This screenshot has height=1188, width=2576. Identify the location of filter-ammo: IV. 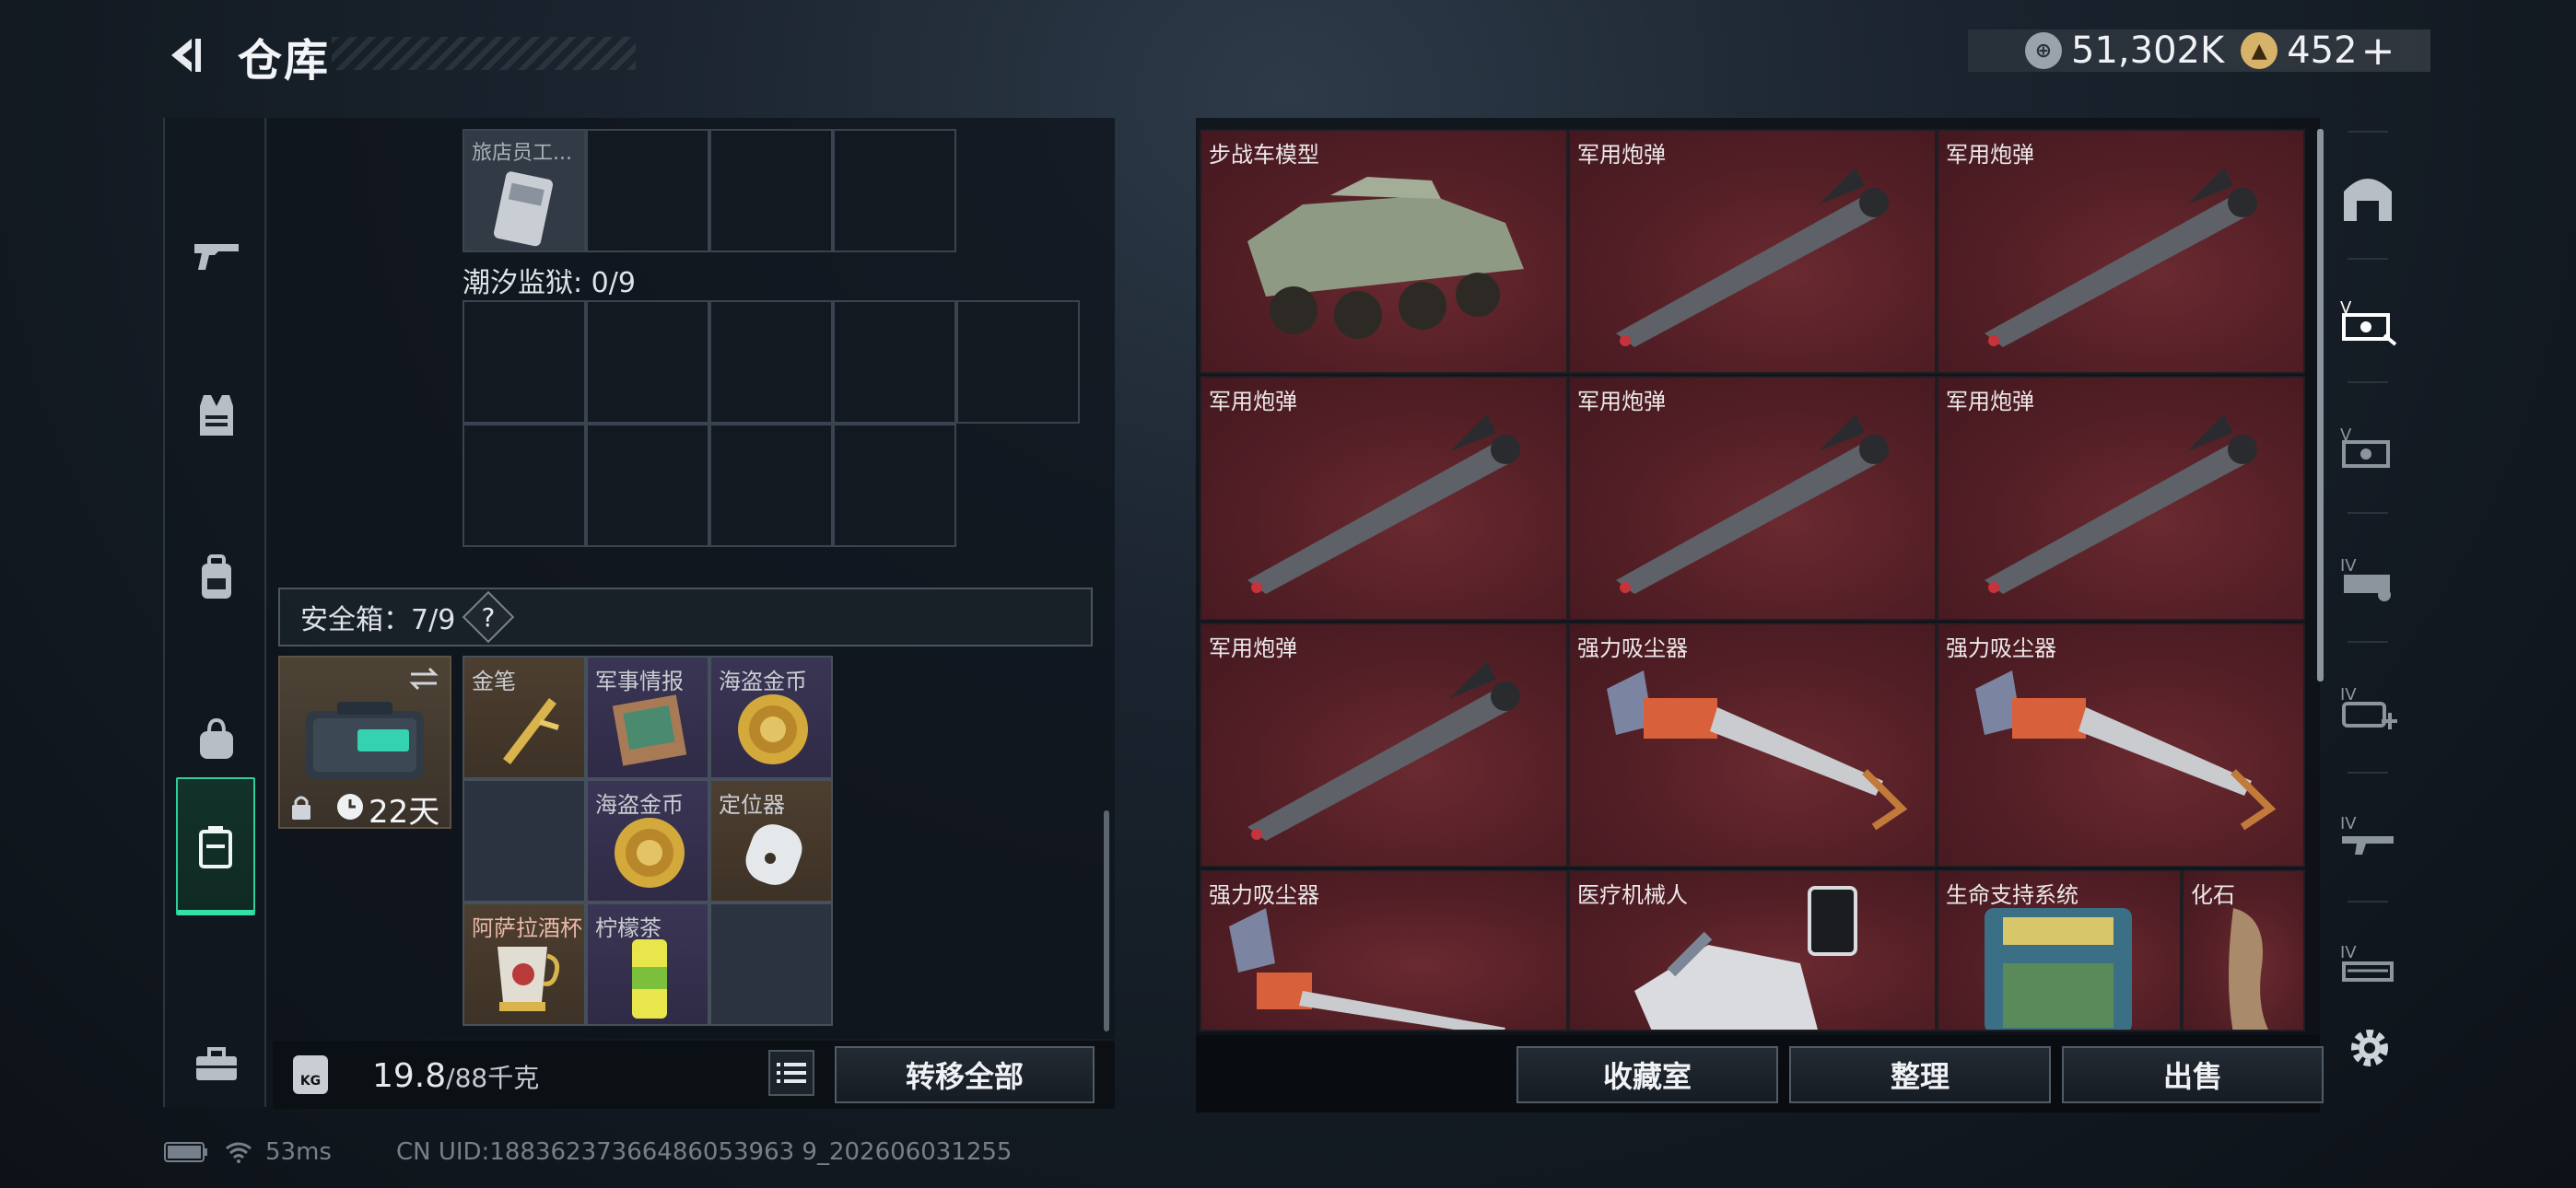
(2368, 578).